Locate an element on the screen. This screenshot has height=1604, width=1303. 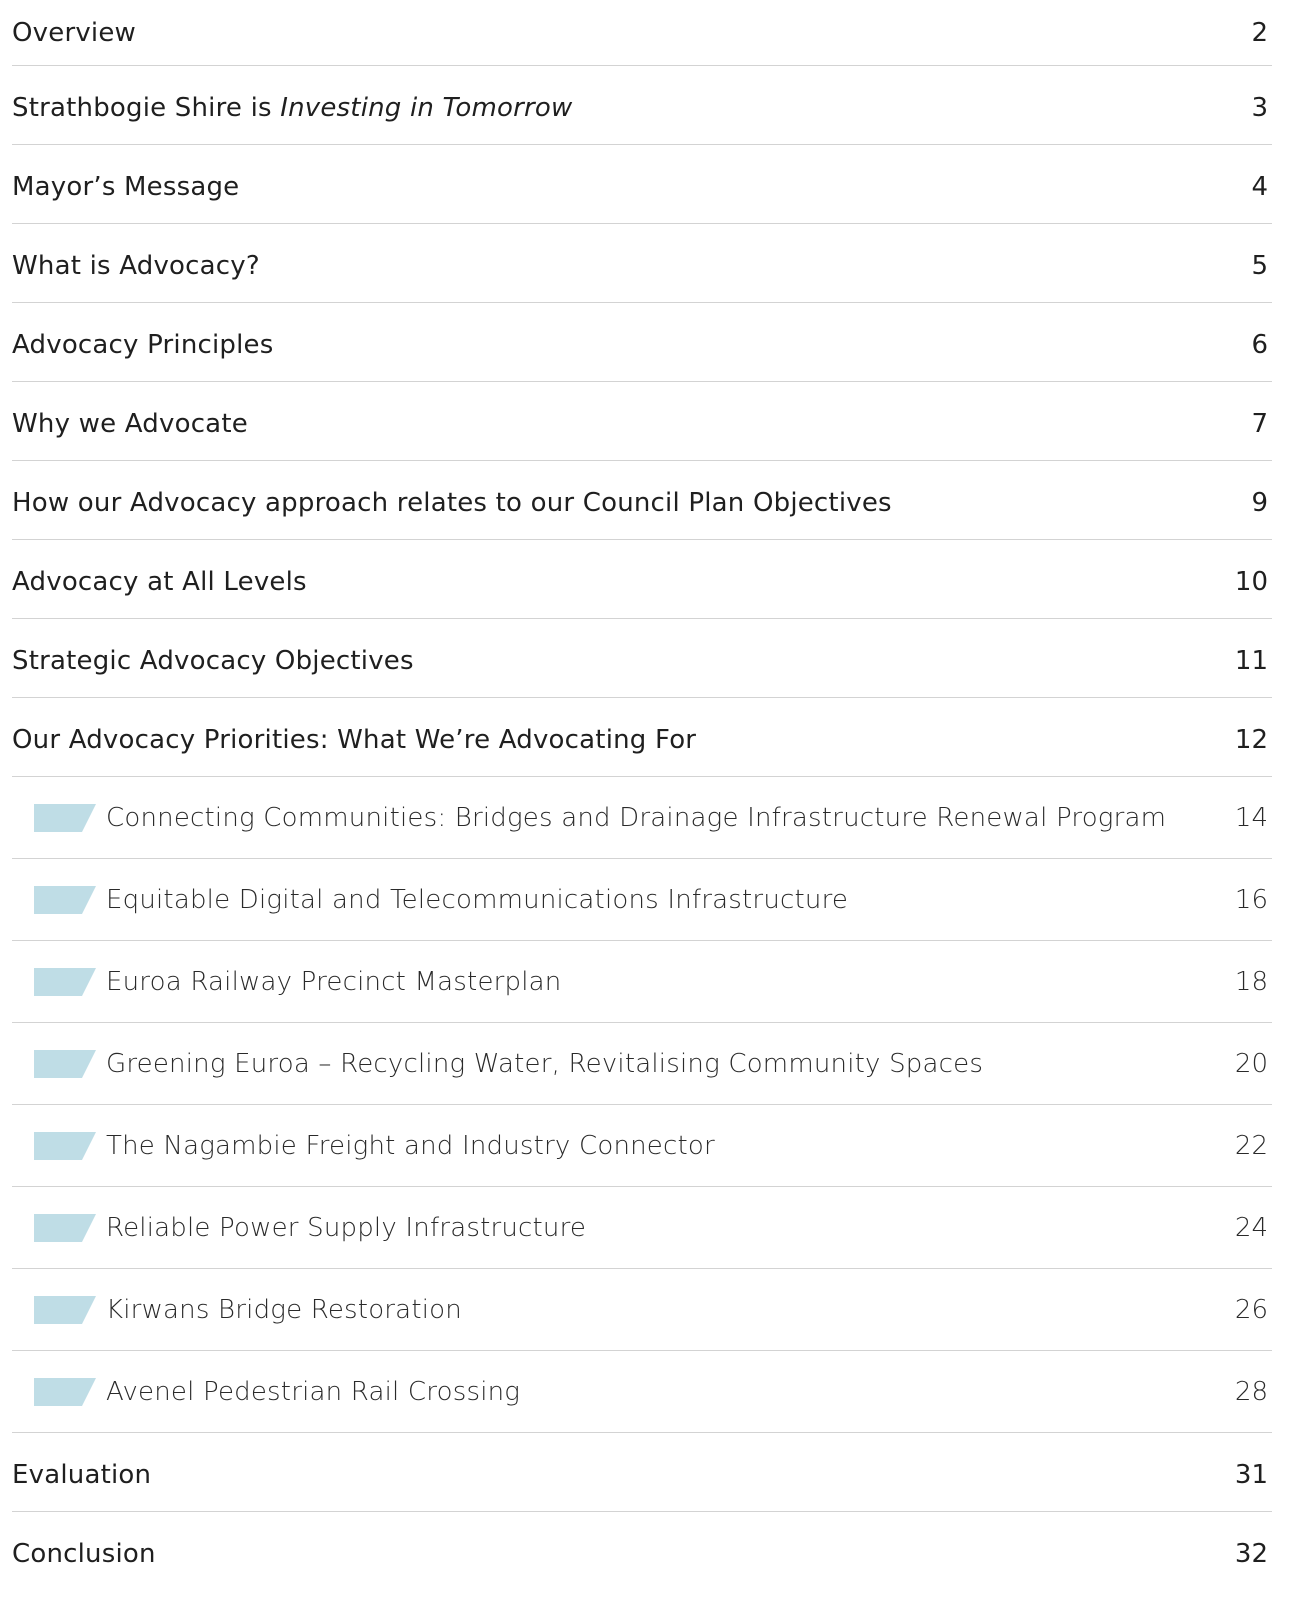
toc-entry-page: 10 is located at coordinates (1251, 581).